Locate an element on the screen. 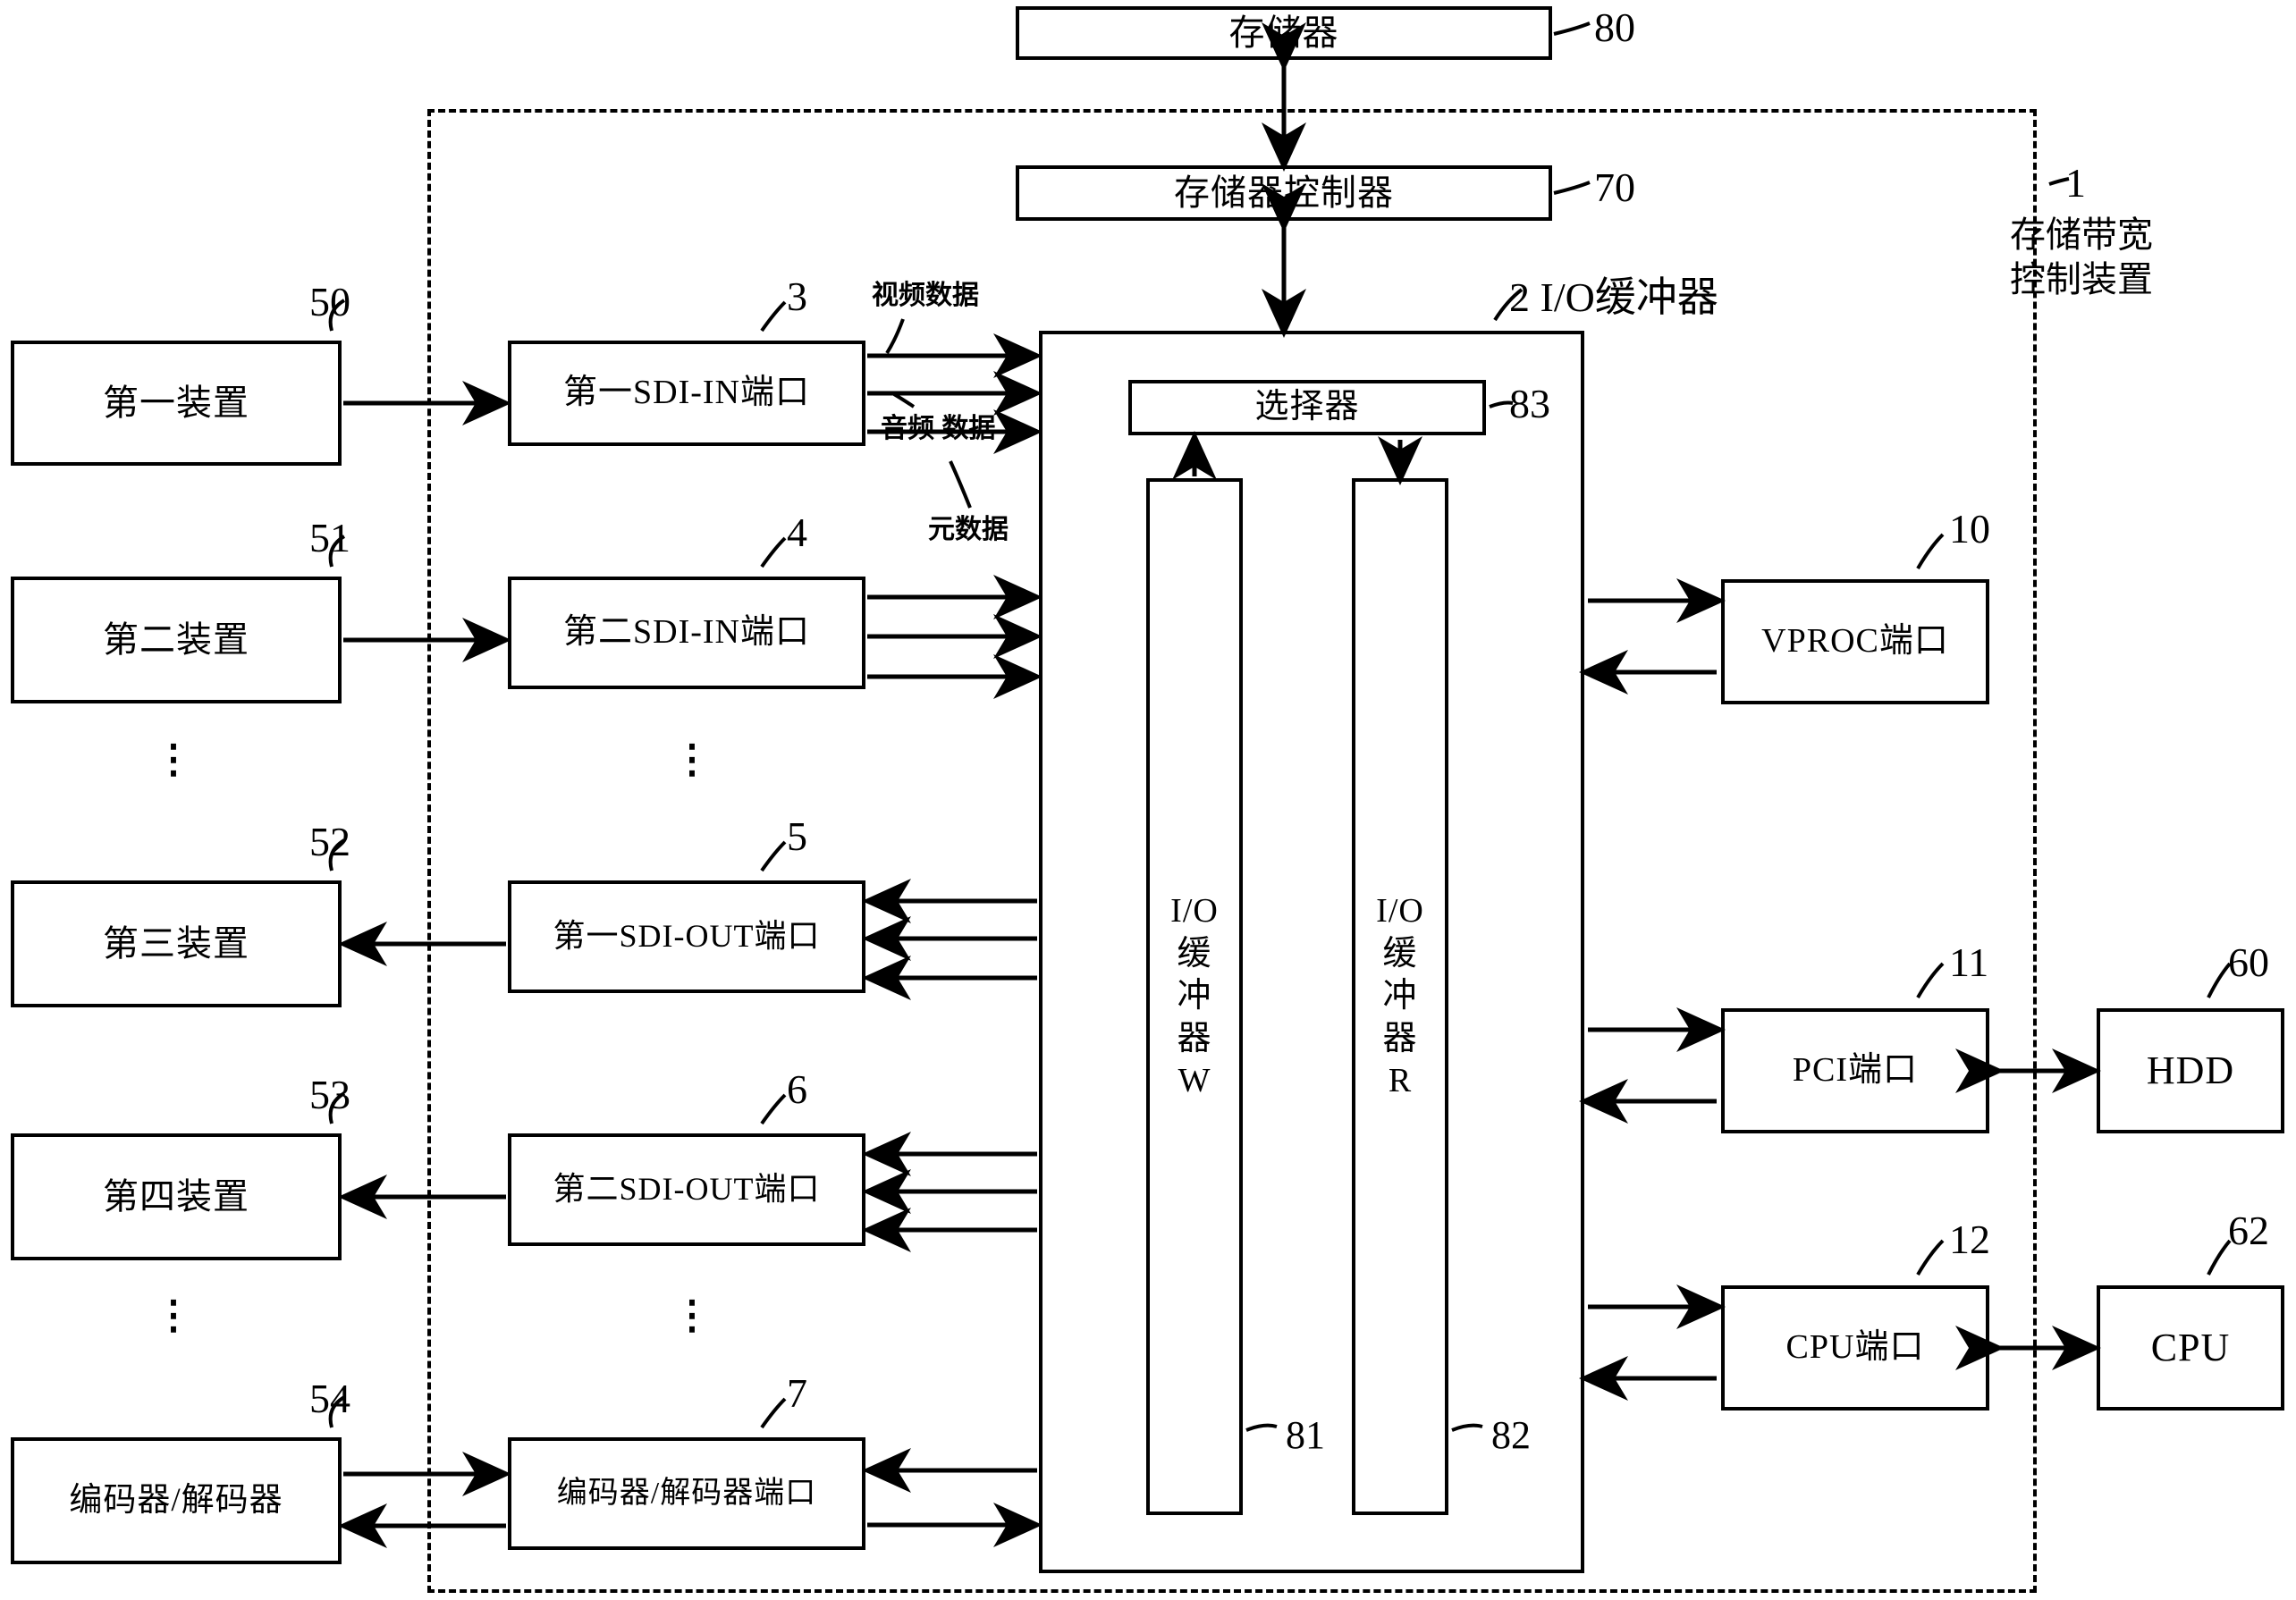 The image size is (2296, 1600). device-ref-second: 51 is located at coordinates (329, 537).